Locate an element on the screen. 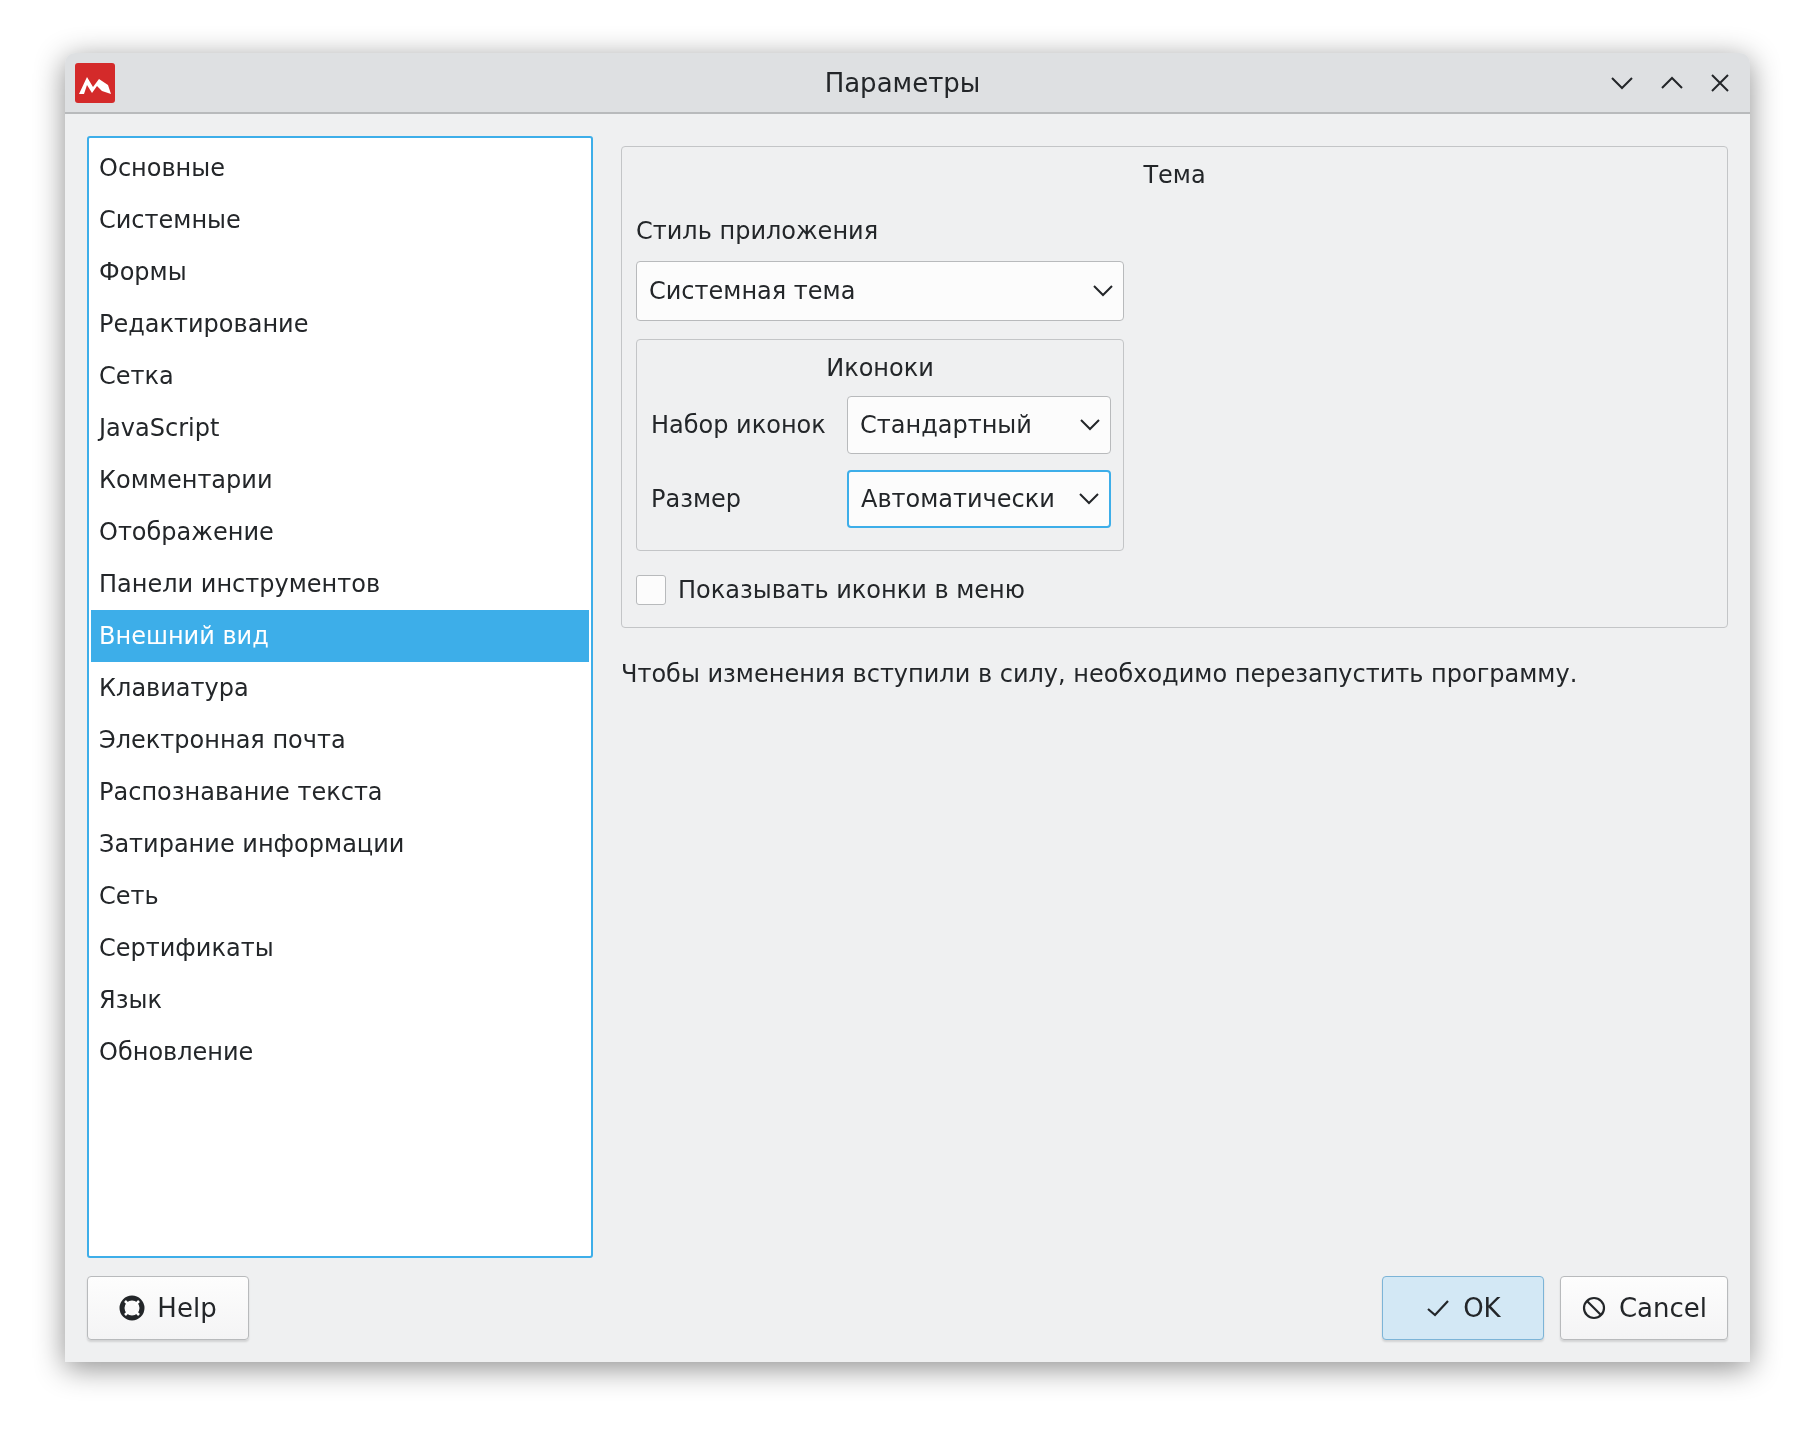  category-item: Редактирование is located at coordinates (340, 324).